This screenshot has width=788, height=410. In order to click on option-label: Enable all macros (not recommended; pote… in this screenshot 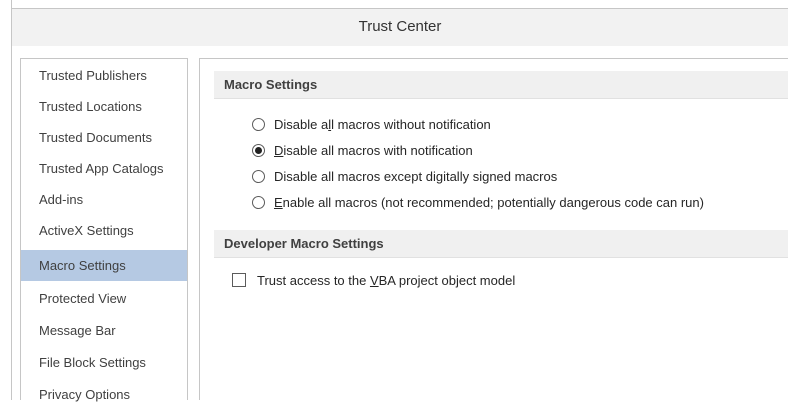, I will do `click(489, 202)`.